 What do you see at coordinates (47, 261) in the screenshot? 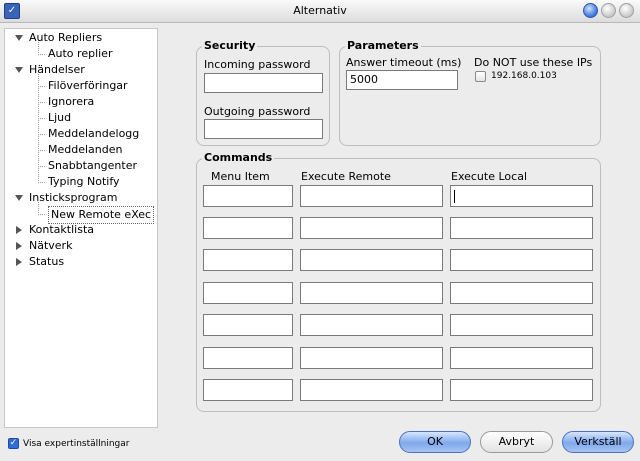
I see `tree-item-label: Status` at bounding box center [47, 261].